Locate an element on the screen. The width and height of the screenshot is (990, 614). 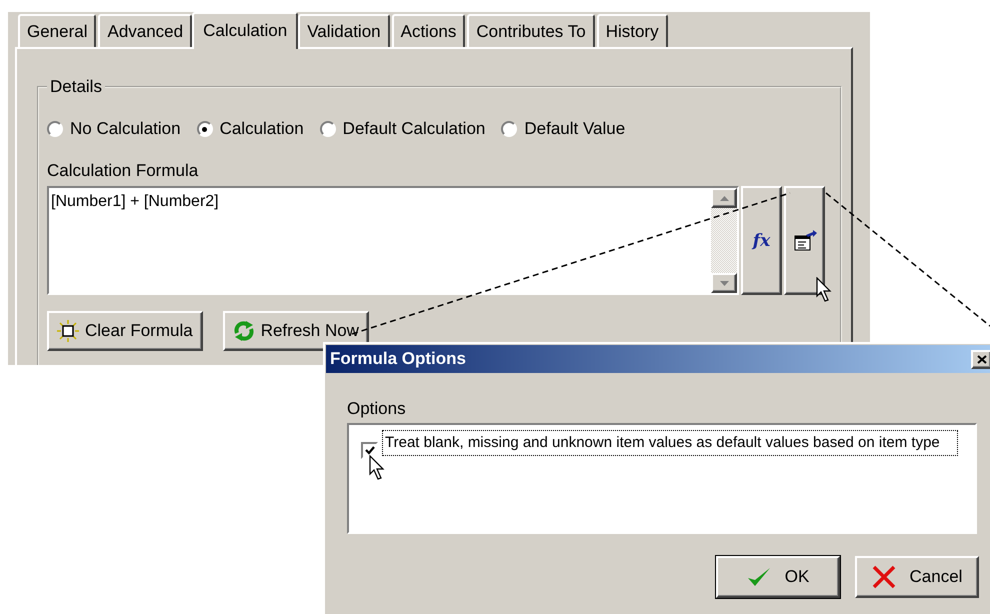
refresh-icon is located at coordinates (243, 331).